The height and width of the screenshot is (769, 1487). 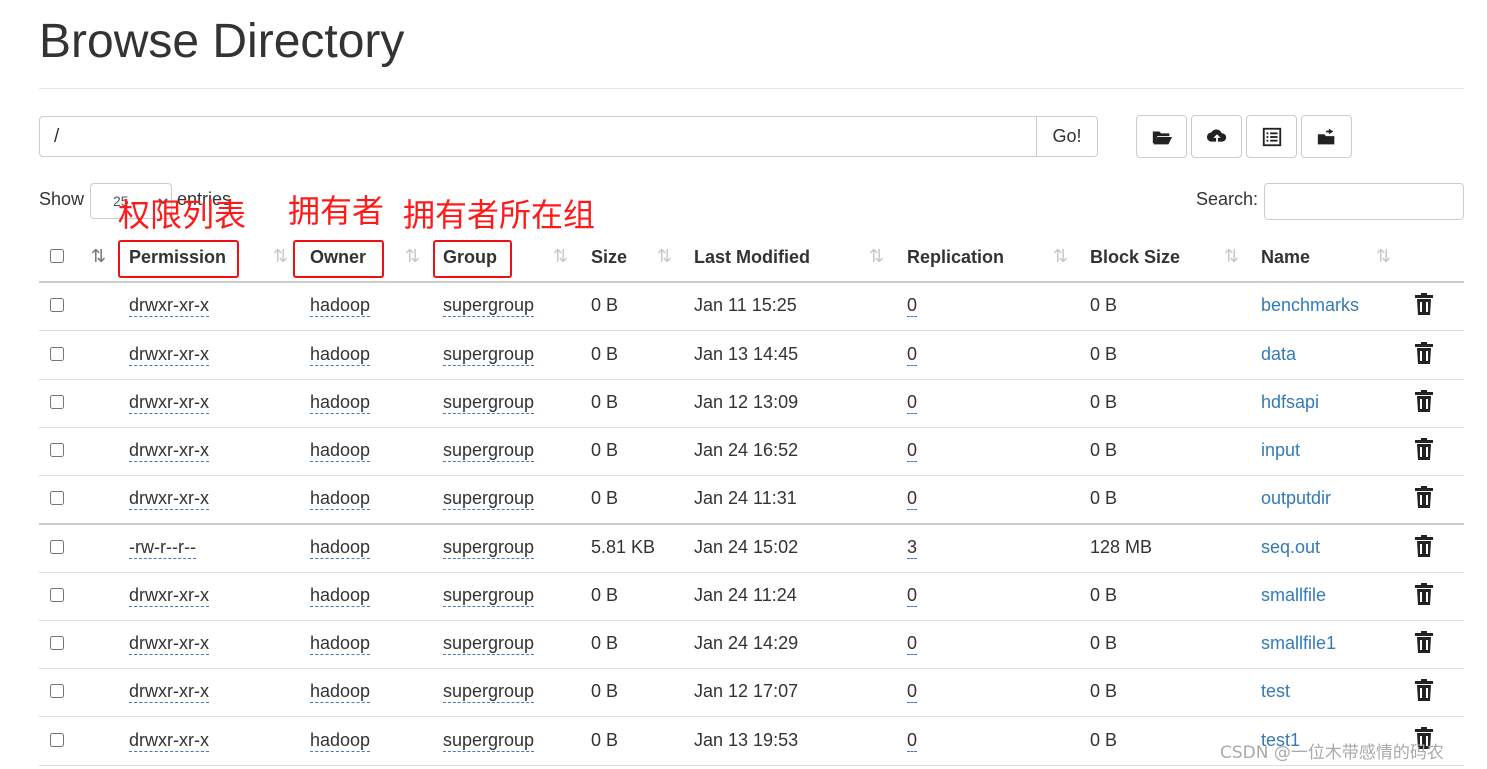 I want to click on size-cell: 0 B, so click(x=605, y=402).